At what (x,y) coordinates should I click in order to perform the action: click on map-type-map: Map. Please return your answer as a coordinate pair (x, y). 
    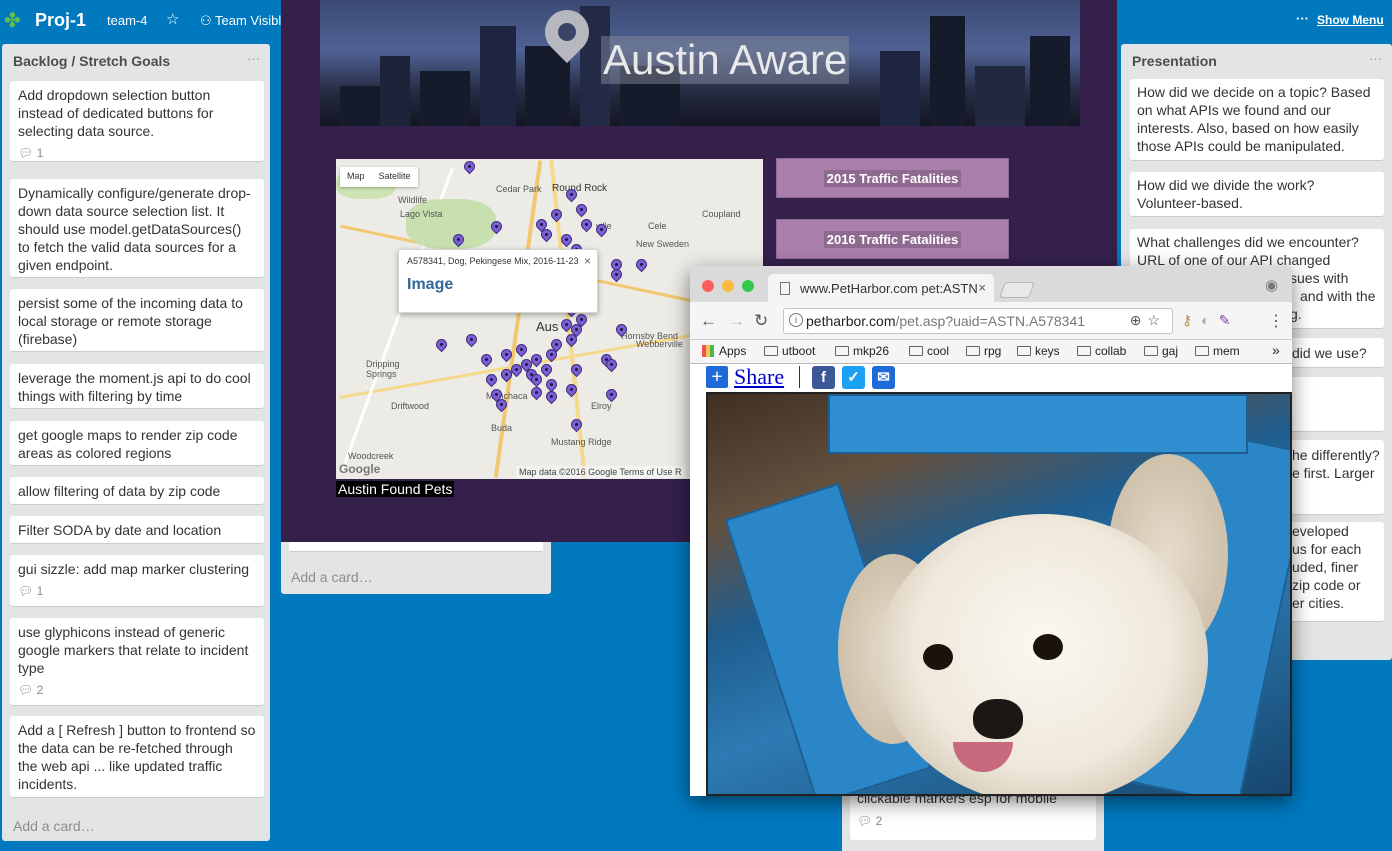
    Looking at the image, I should click on (356, 177).